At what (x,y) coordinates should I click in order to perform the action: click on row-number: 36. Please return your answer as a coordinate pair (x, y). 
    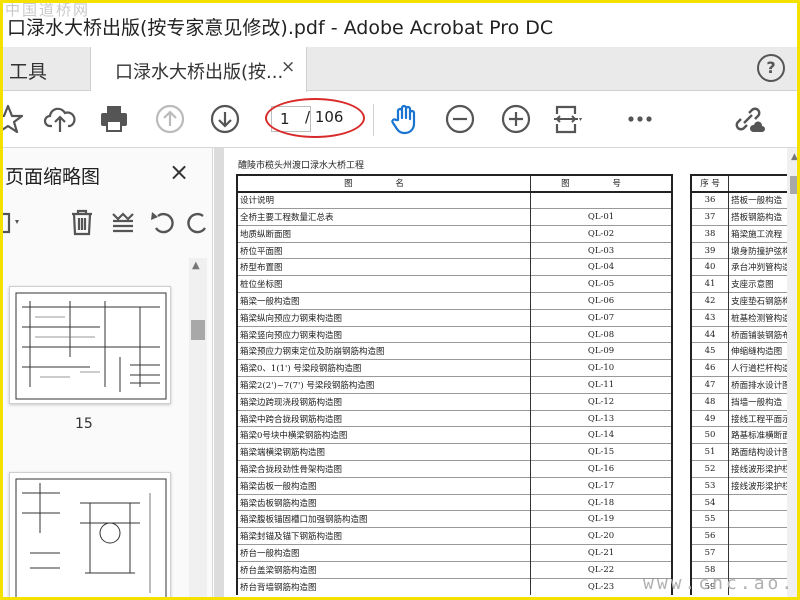
    Looking at the image, I should click on (710, 200).